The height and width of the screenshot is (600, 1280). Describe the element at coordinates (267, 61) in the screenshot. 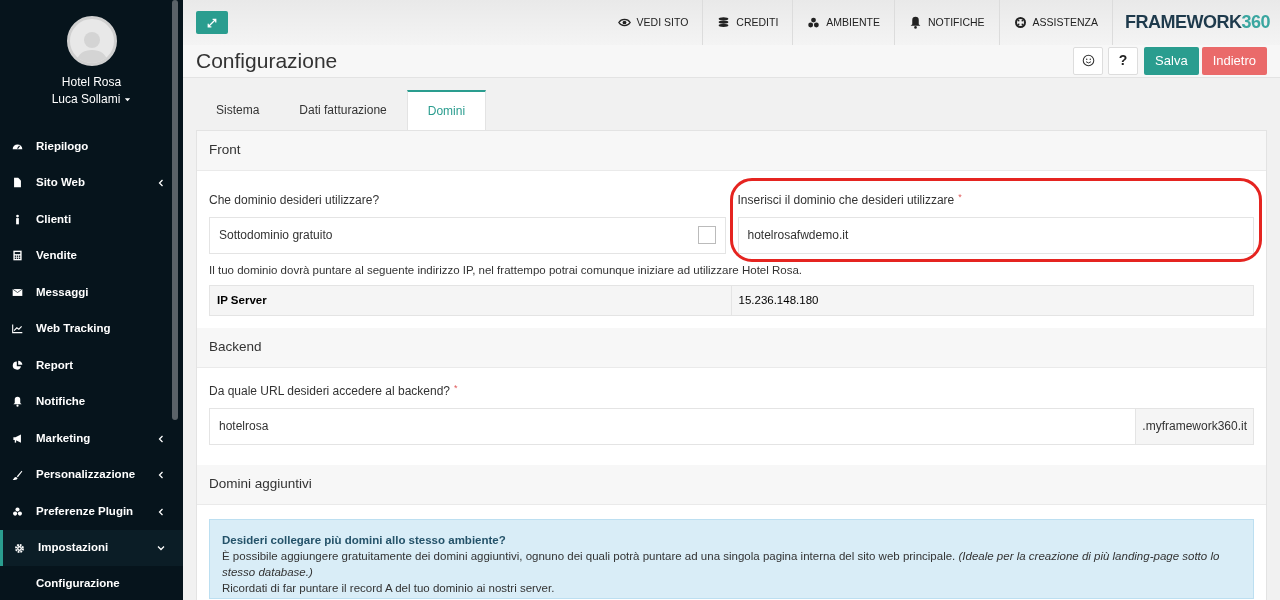

I see `page-title: Configurazione` at that location.